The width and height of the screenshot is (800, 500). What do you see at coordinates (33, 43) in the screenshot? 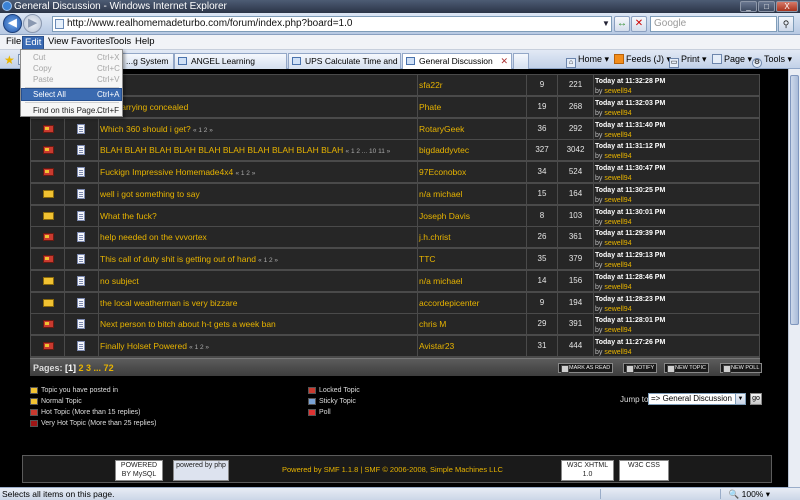
I see `menu-edit: Edit` at bounding box center [33, 43].